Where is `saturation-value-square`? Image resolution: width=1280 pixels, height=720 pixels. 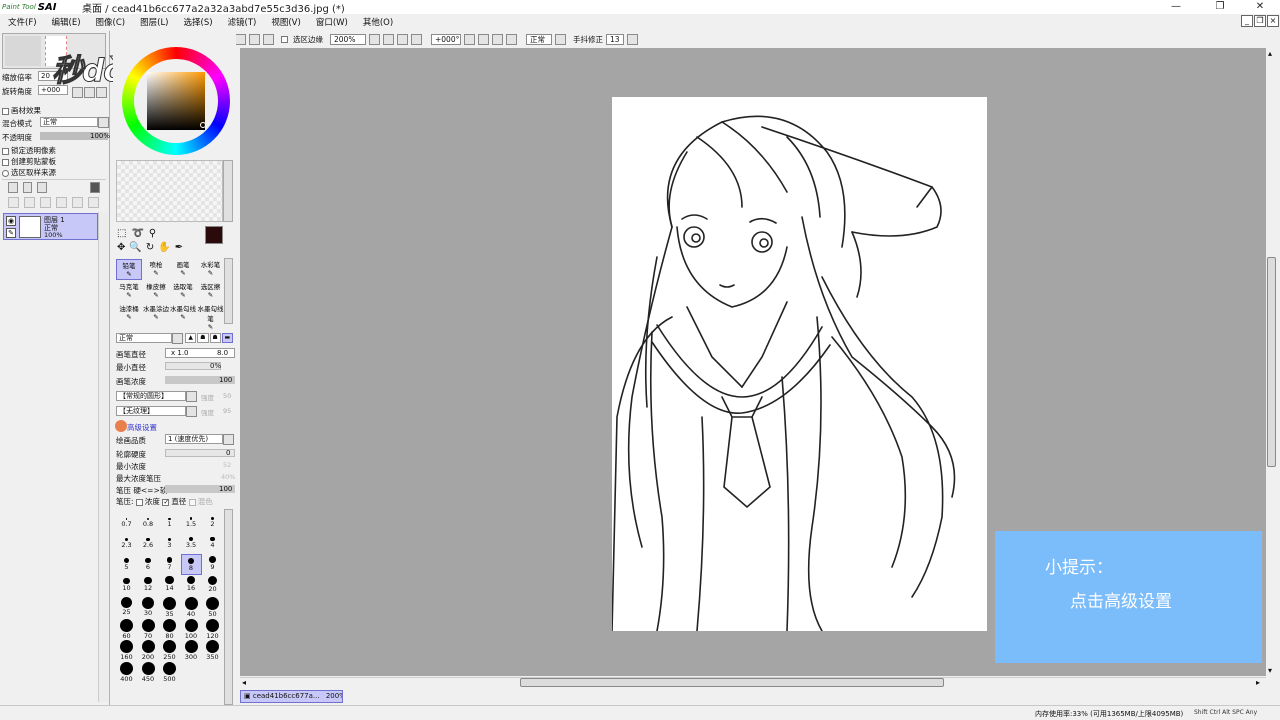 saturation-value-square is located at coordinates (176, 101).